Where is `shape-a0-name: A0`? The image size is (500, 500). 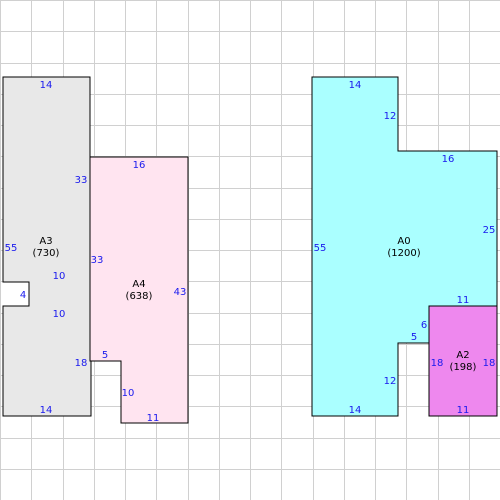
shape-a0-name: A0 is located at coordinates (403, 241).